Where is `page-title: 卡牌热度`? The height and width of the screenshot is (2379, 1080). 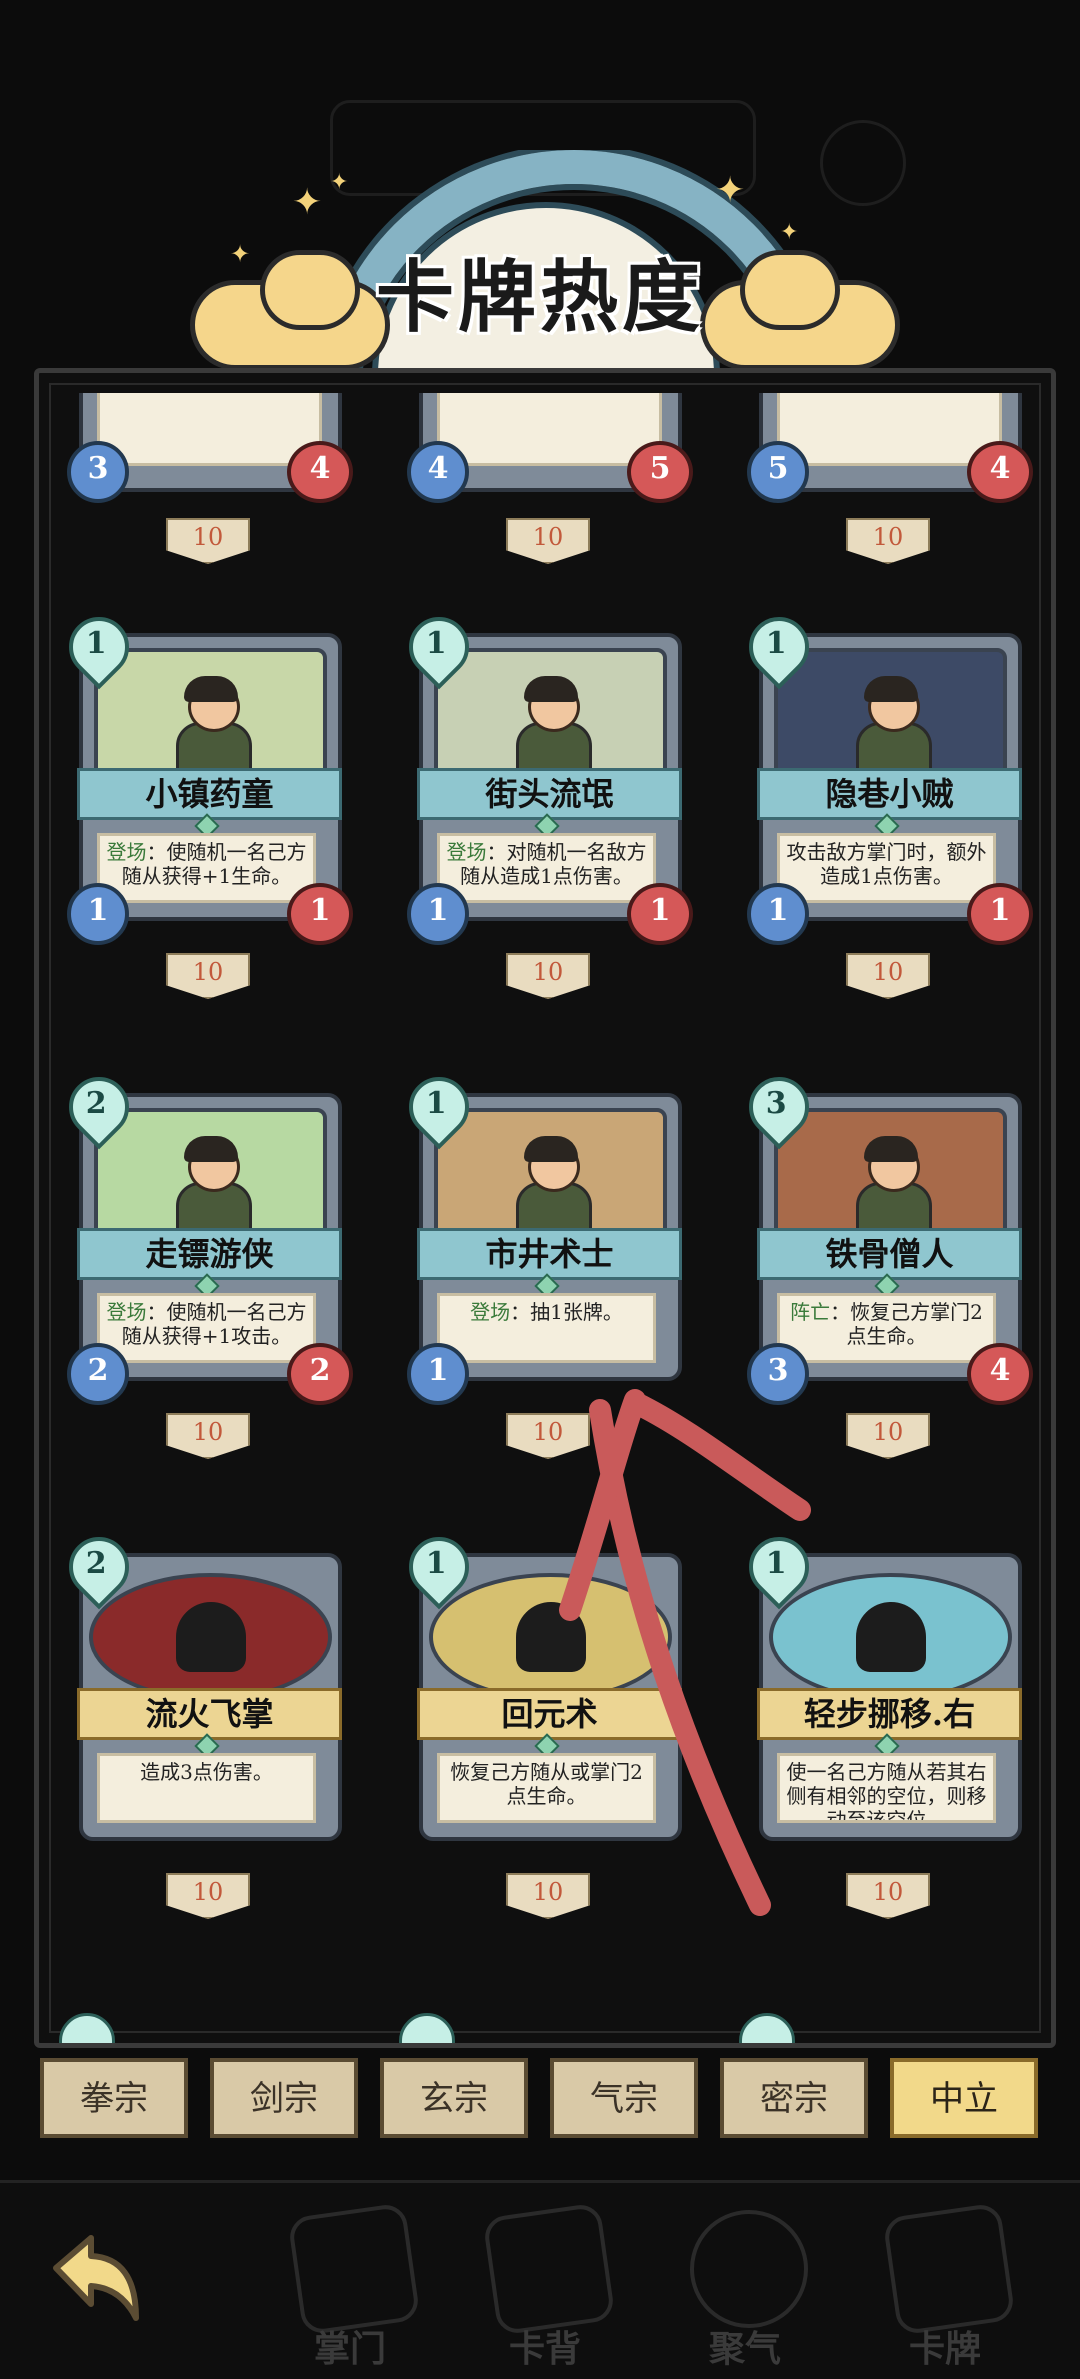
page-title: 卡牌热度 is located at coordinates (539, 297).